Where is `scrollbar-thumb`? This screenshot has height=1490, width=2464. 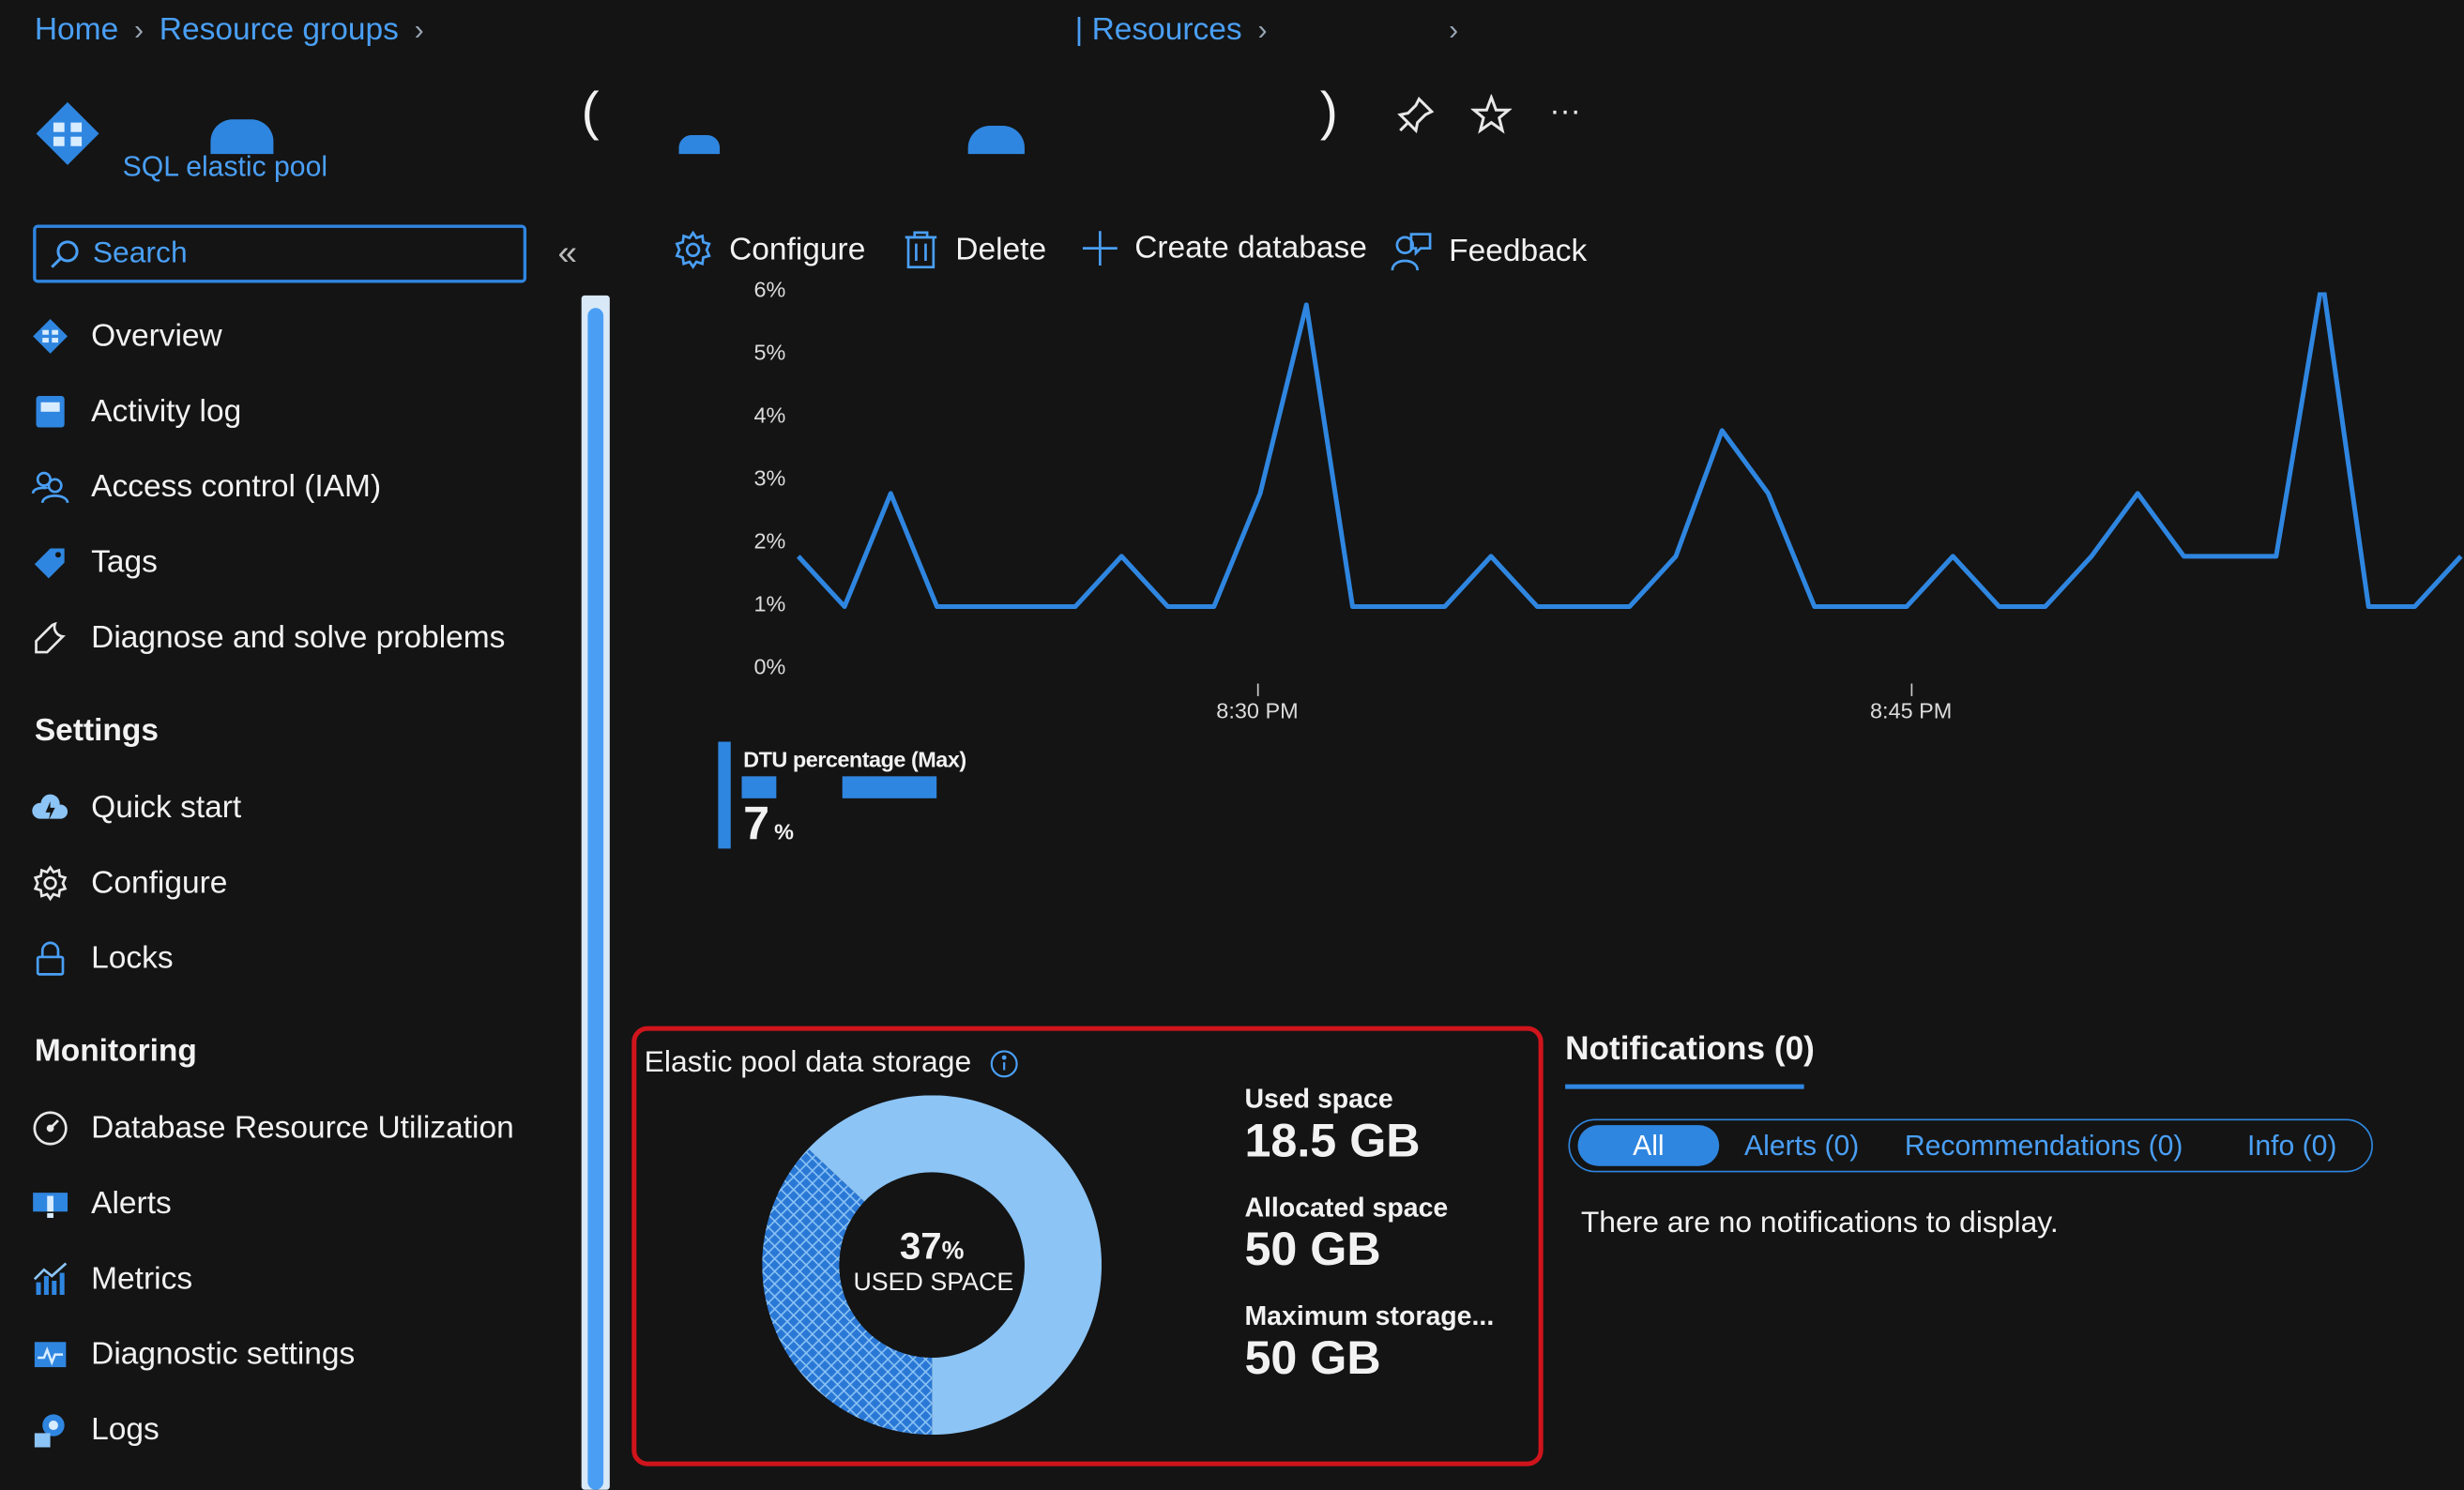 scrollbar-thumb is located at coordinates (595, 899).